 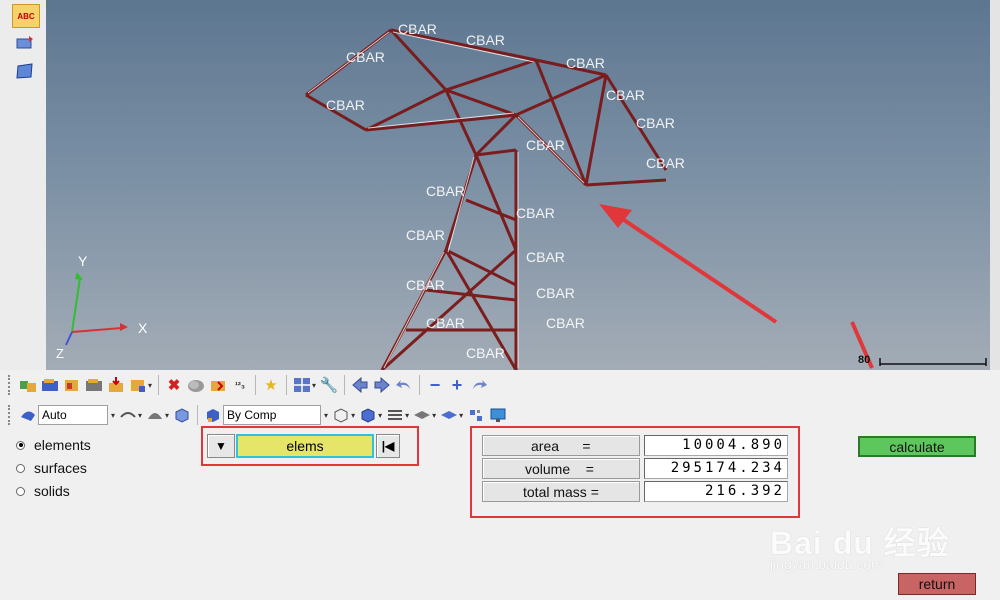 What do you see at coordinates (28, 385) in the screenshot?
I see `display-elements-icon` at bounding box center [28, 385].